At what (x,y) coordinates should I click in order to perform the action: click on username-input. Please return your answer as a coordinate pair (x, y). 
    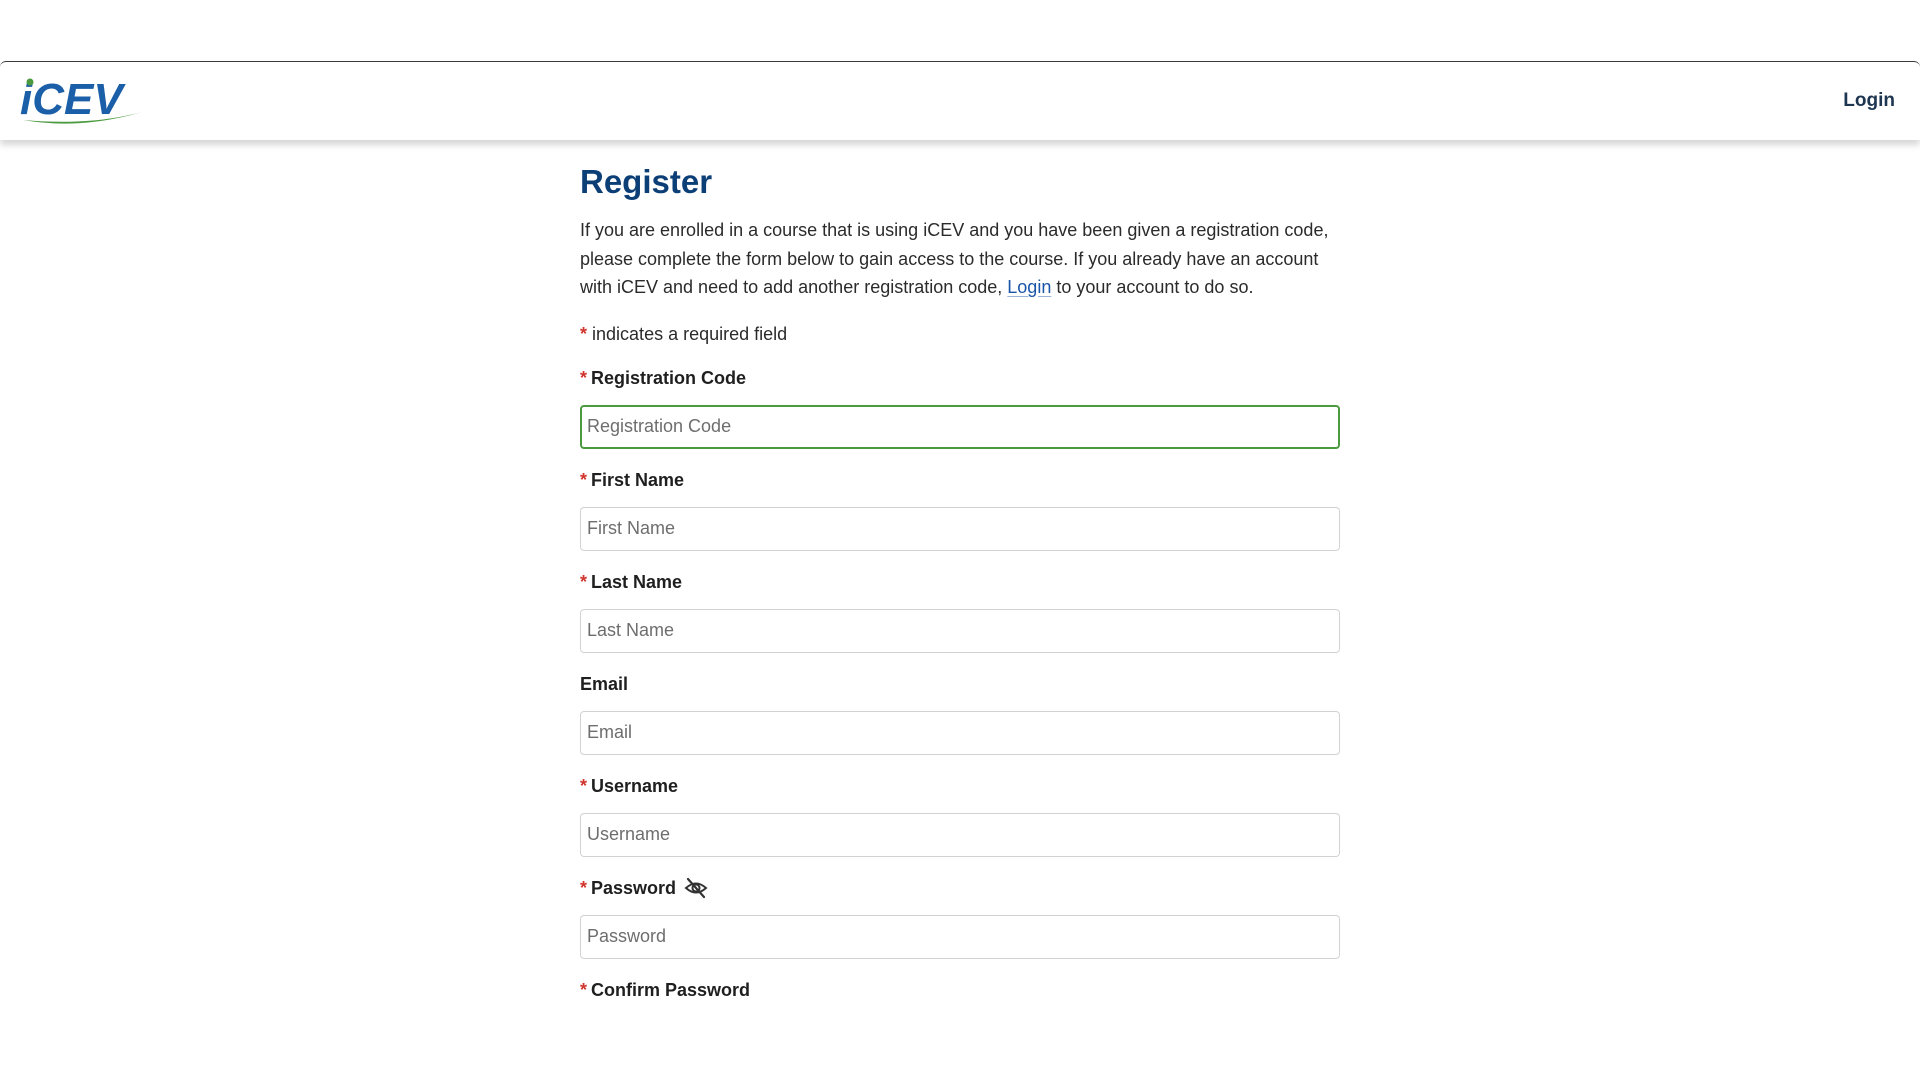
    Looking at the image, I should click on (960, 834).